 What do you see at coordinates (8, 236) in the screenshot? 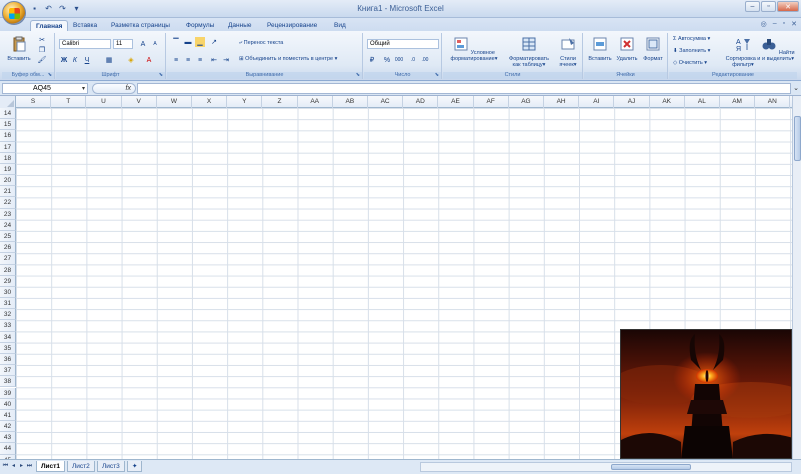
I see `row-header: 25` at bounding box center [8, 236].